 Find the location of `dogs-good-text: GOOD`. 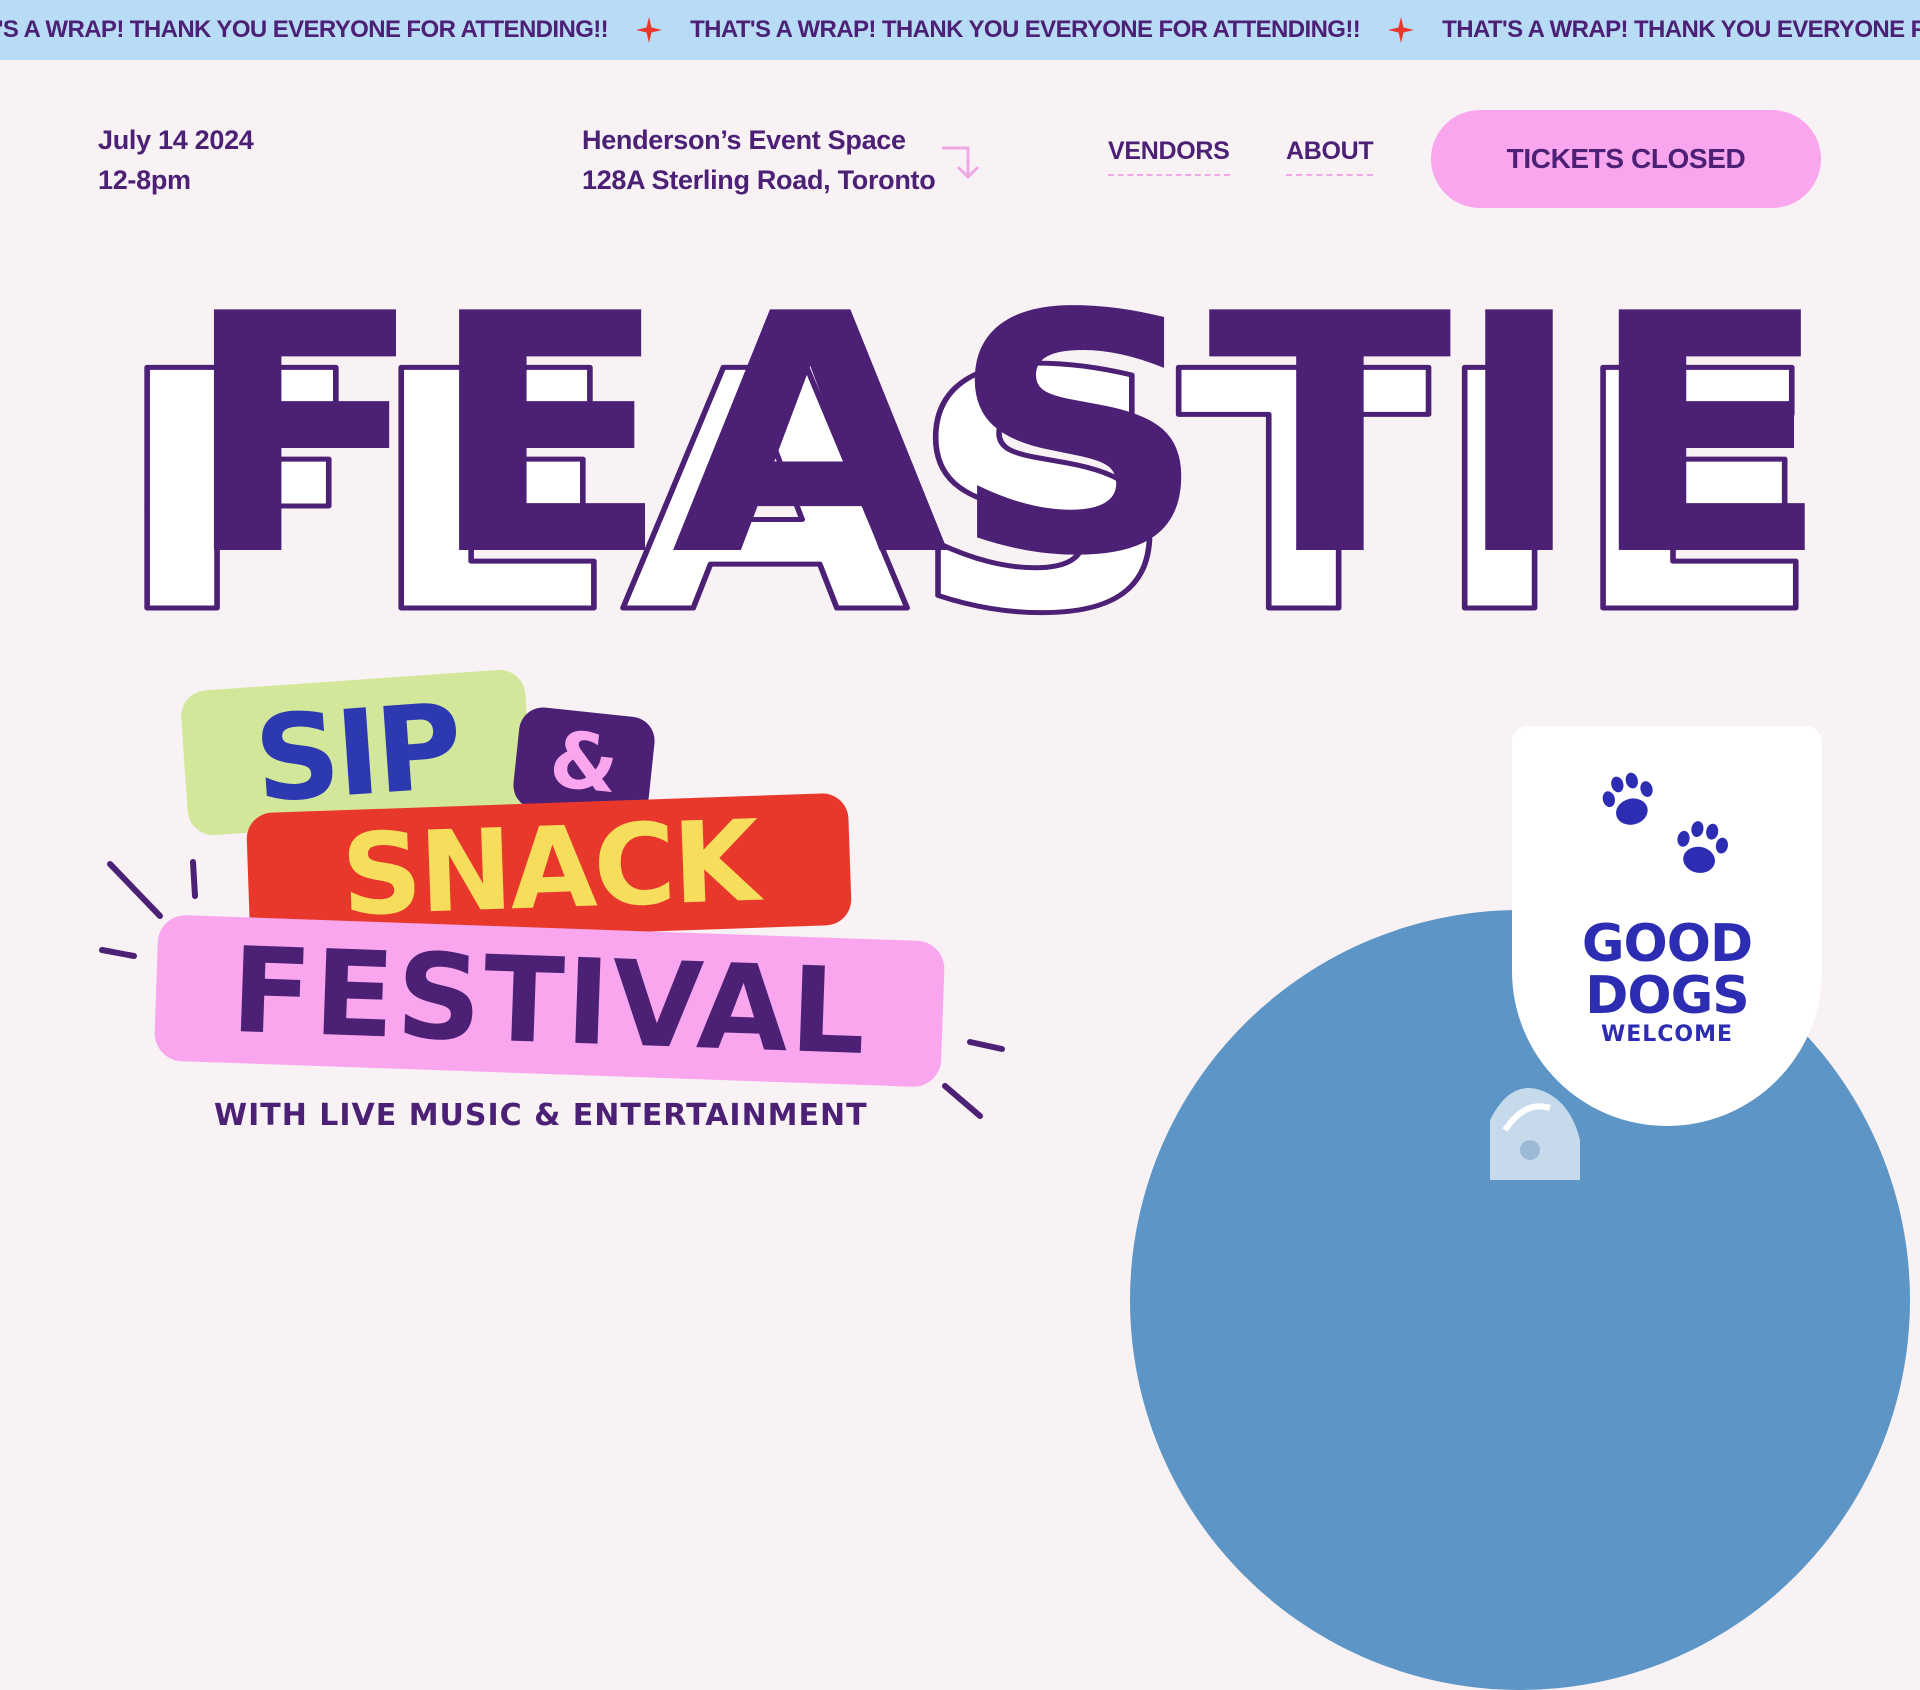

dogs-good-text: GOOD is located at coordinates (1667, 944).